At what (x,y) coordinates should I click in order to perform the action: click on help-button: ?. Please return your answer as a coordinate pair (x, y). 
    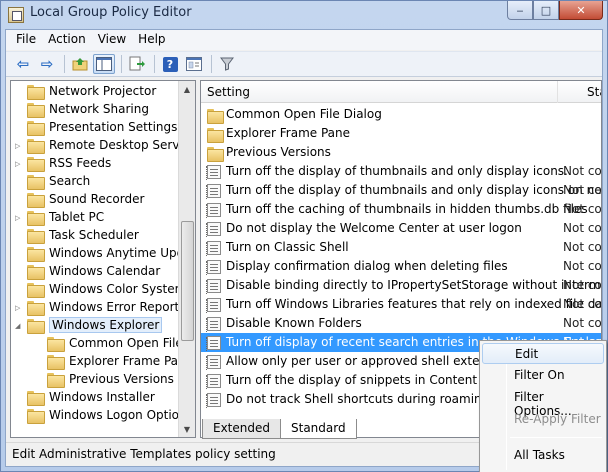
    Looking at the image, I should click on (170, 64).